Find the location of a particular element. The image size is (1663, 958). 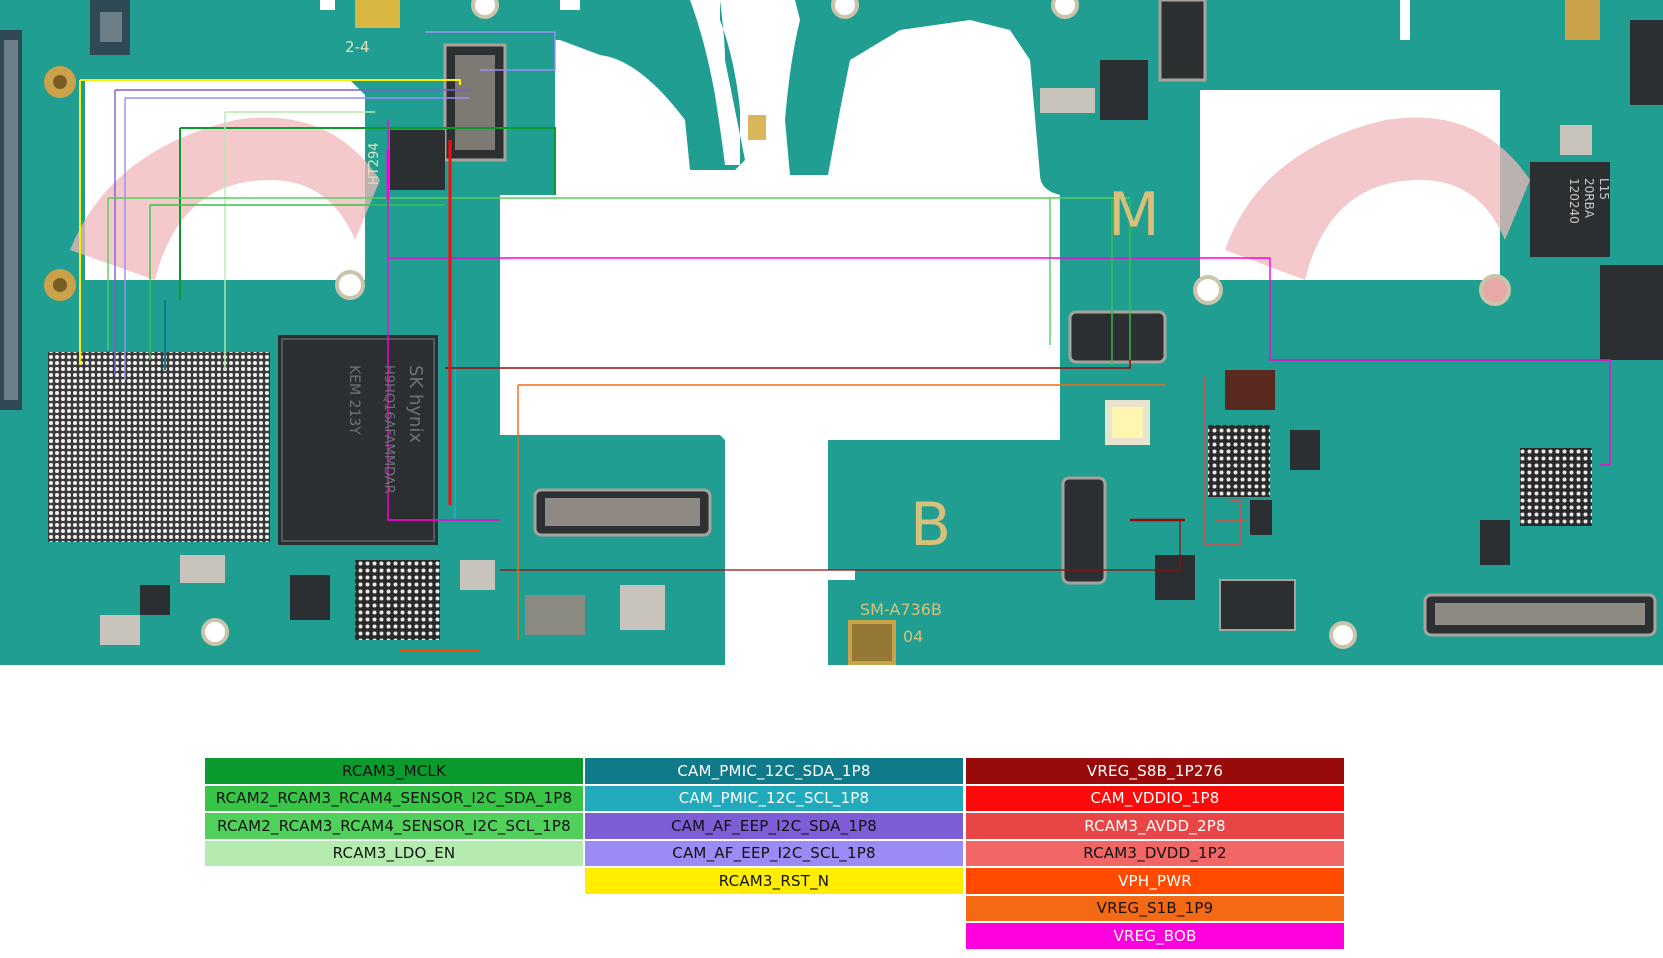

legend-entry: RCAM2_RCAM3_RCAM4_SENSOR_I2C_SDA_1P8 is located at coordinates (394, 798).